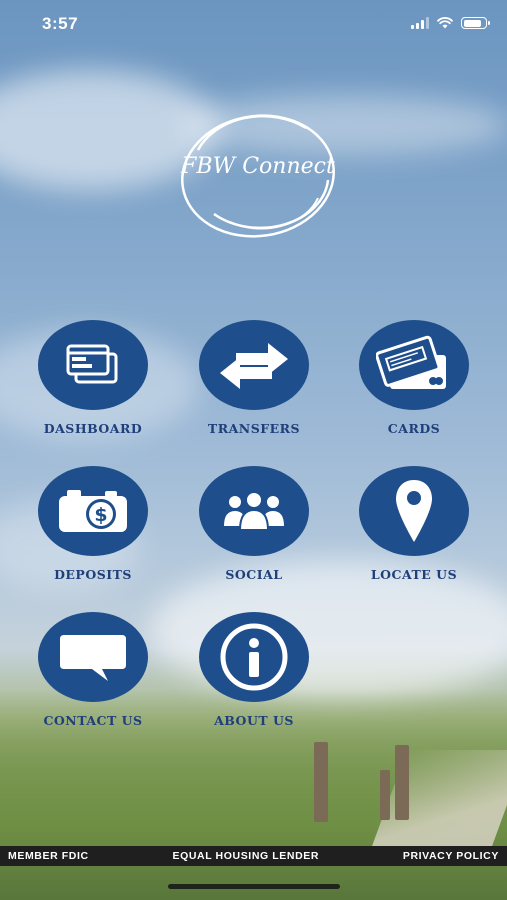 The height and width of the screenshot is (900, 507). Describe the element at coordinates (414, 428) in the screenshot. I see `cards-label: CARDS` at that location.